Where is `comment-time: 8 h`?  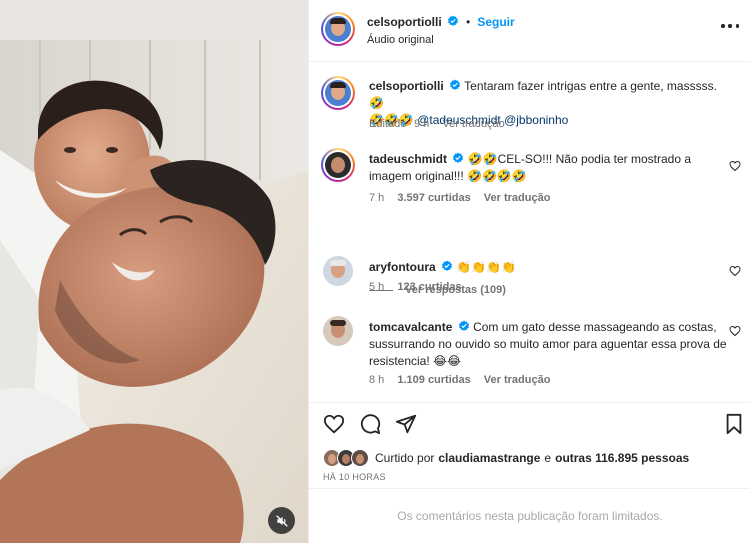 comment-time: 8 h is located at coordinates (376, 380).